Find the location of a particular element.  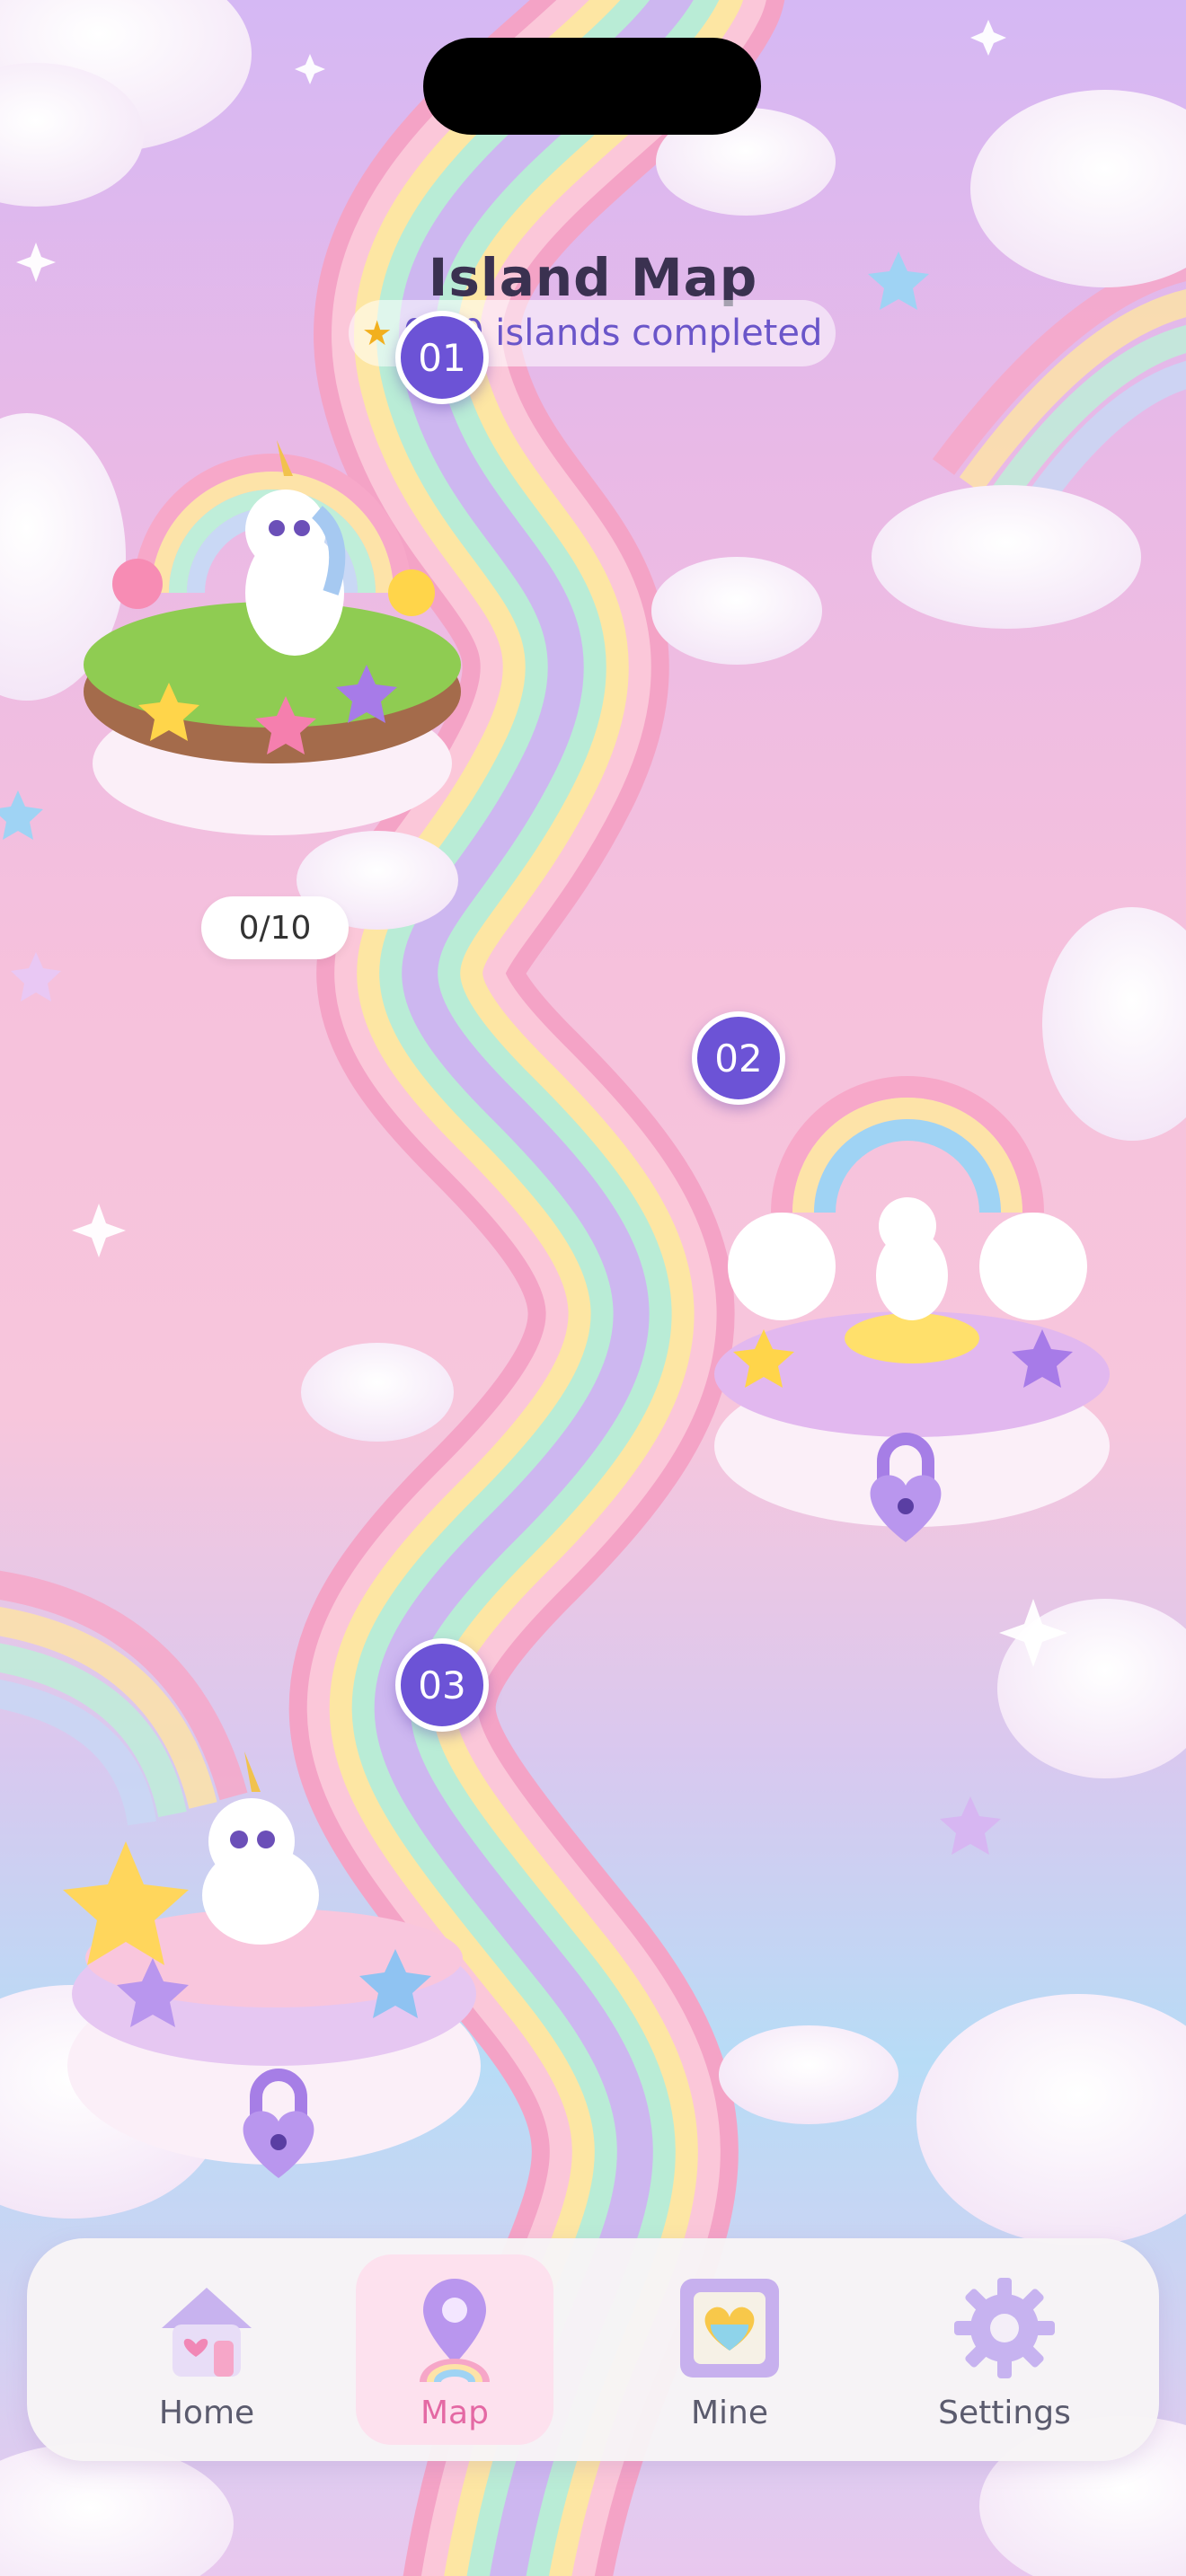

map-pin-icon is located at coordinates (455, 2331).